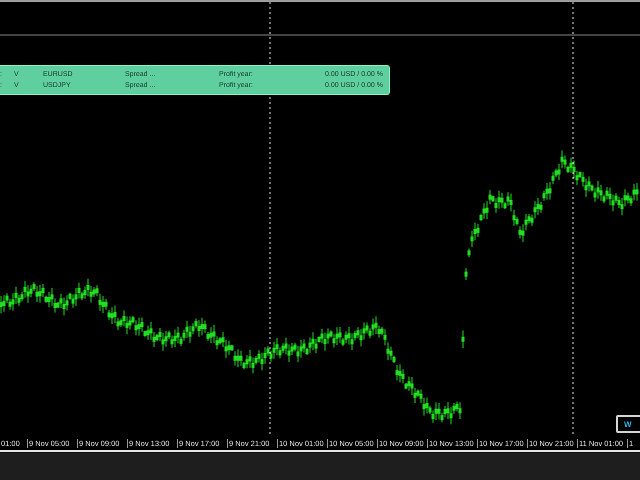 The image size is (640, 480). I want to click on corner-button: W, so click(628, 424).